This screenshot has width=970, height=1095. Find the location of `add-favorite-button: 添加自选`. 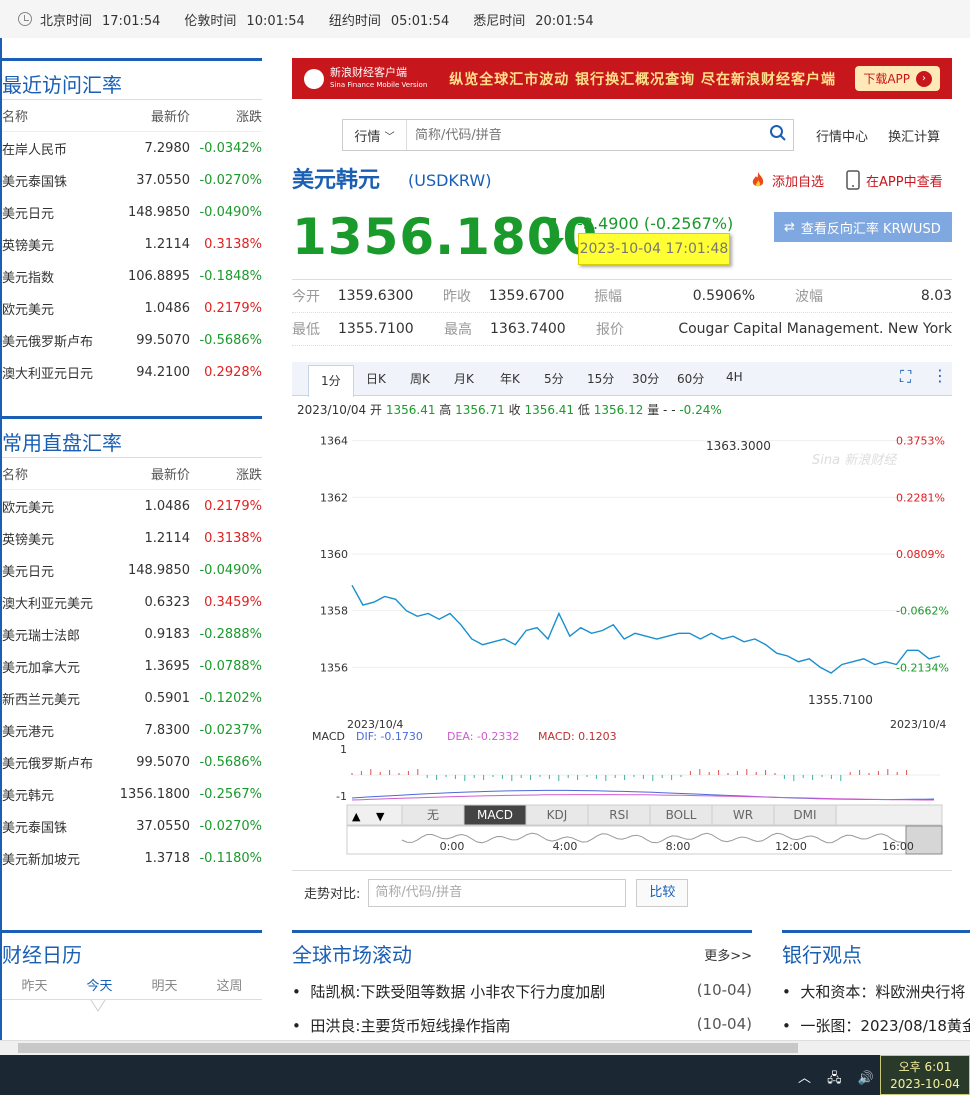

add-favorite-button: 添加自选 is located at coordinates (786, 180).